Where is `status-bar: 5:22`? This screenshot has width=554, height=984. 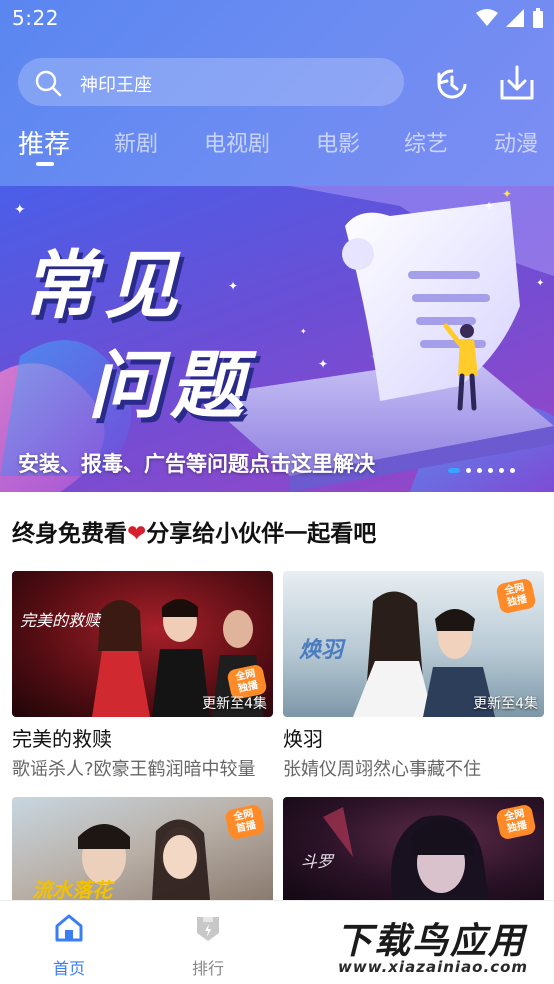 status-bar: 5:22 is located at coordinates (277, 20).